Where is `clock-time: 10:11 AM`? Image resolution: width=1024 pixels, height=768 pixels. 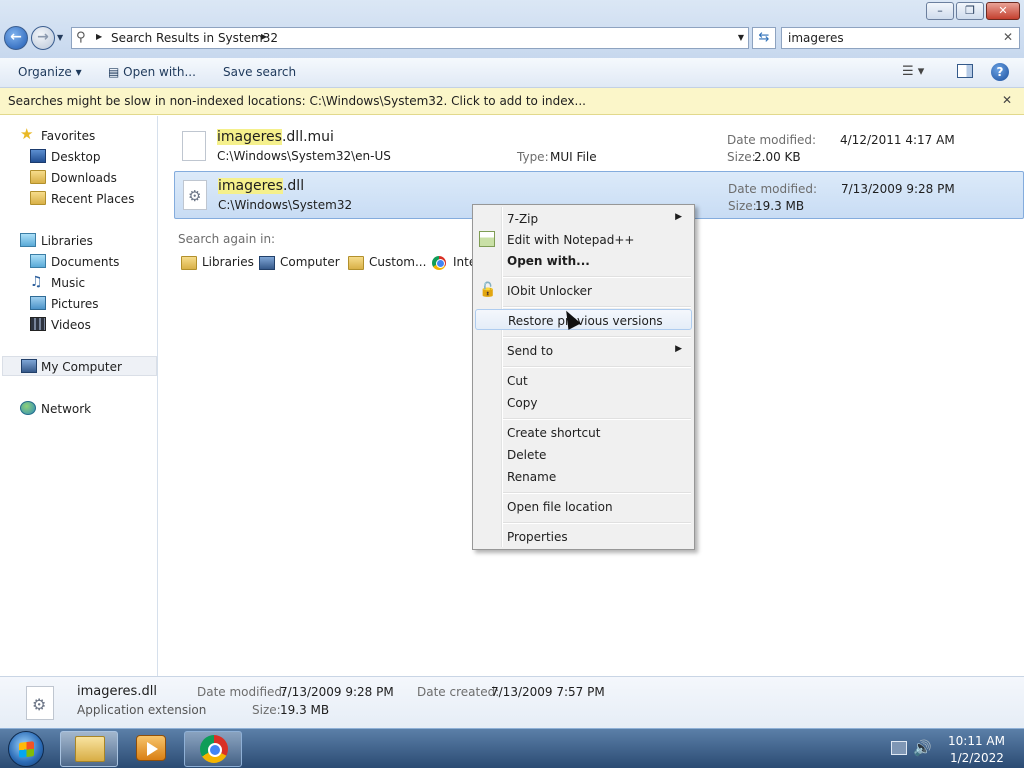
clock-time: 10:11 AM is located at coordinates (976, 741).